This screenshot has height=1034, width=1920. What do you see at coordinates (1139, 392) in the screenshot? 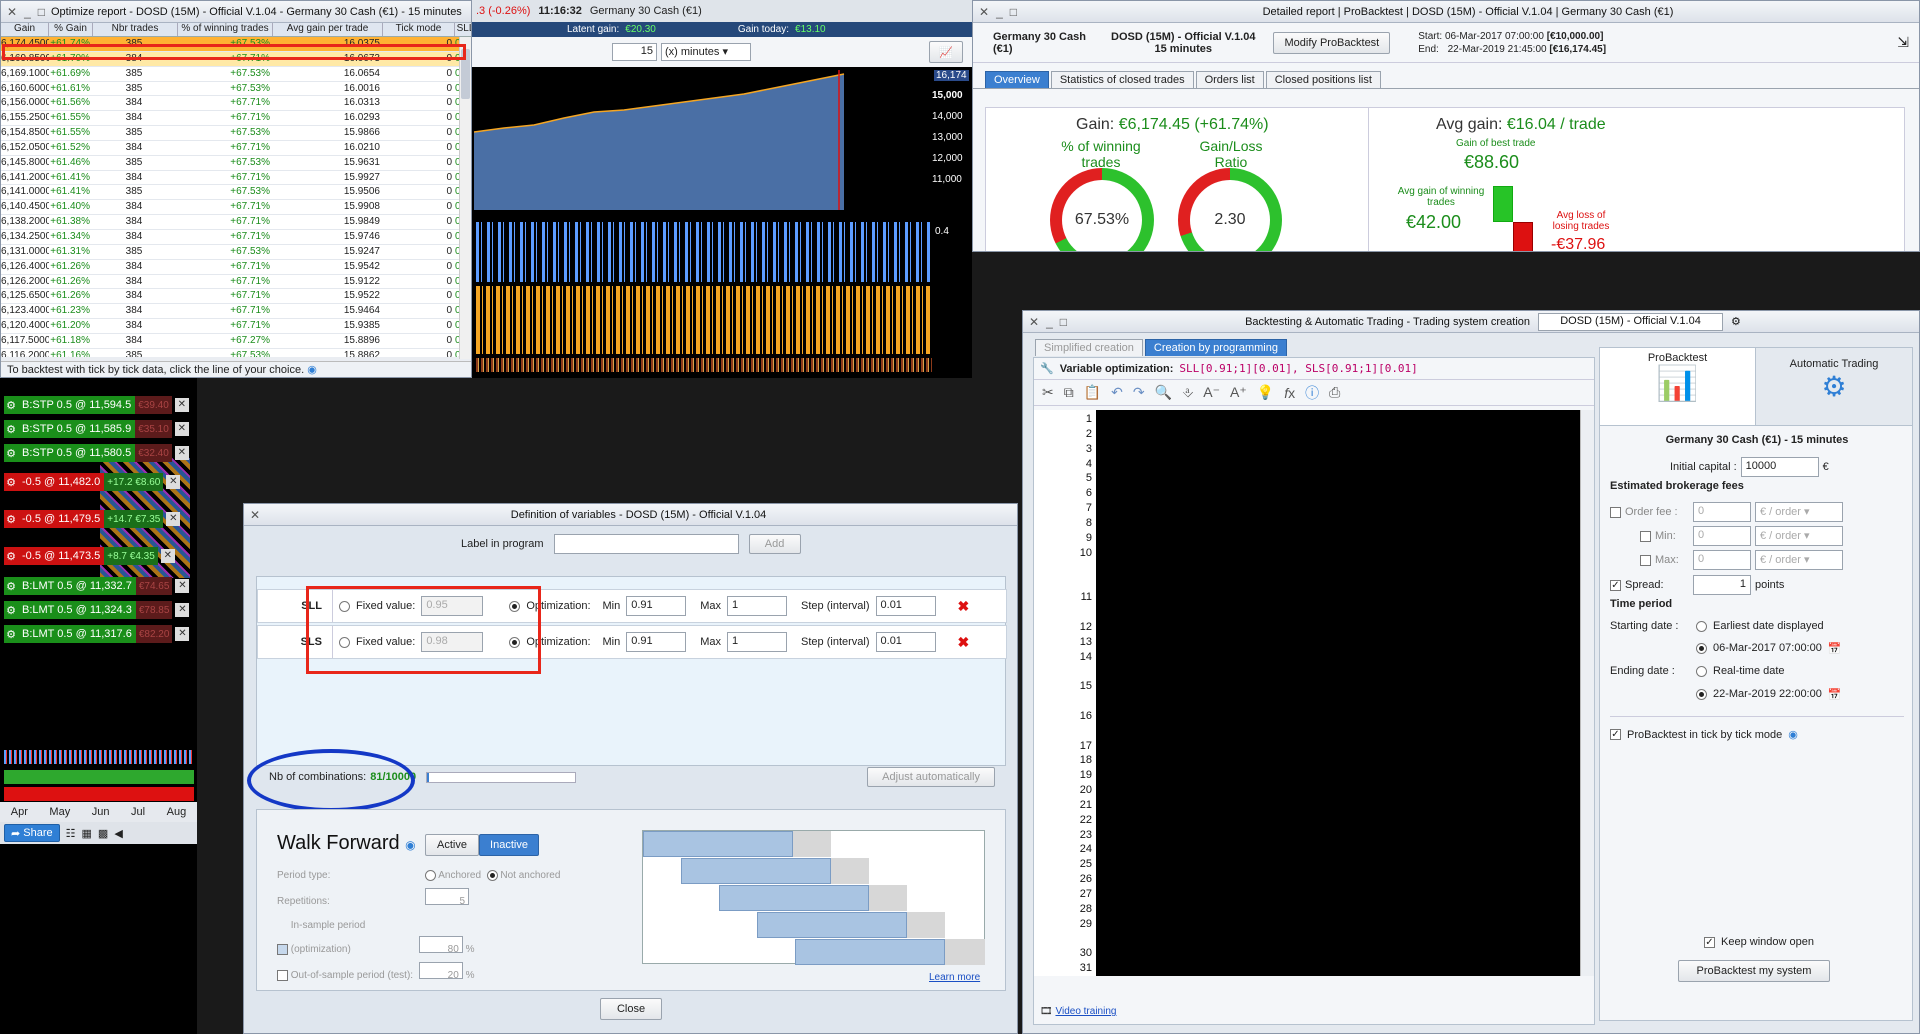
I see `redo-icon: ↷` at bounding box center [1139, 392].